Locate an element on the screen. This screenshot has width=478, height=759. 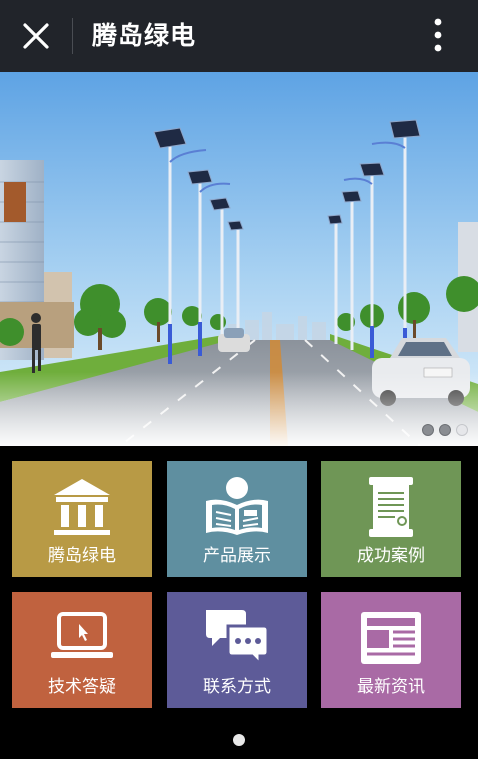
page-title: 腾岛绿电 is located at coordinates (144, 35).